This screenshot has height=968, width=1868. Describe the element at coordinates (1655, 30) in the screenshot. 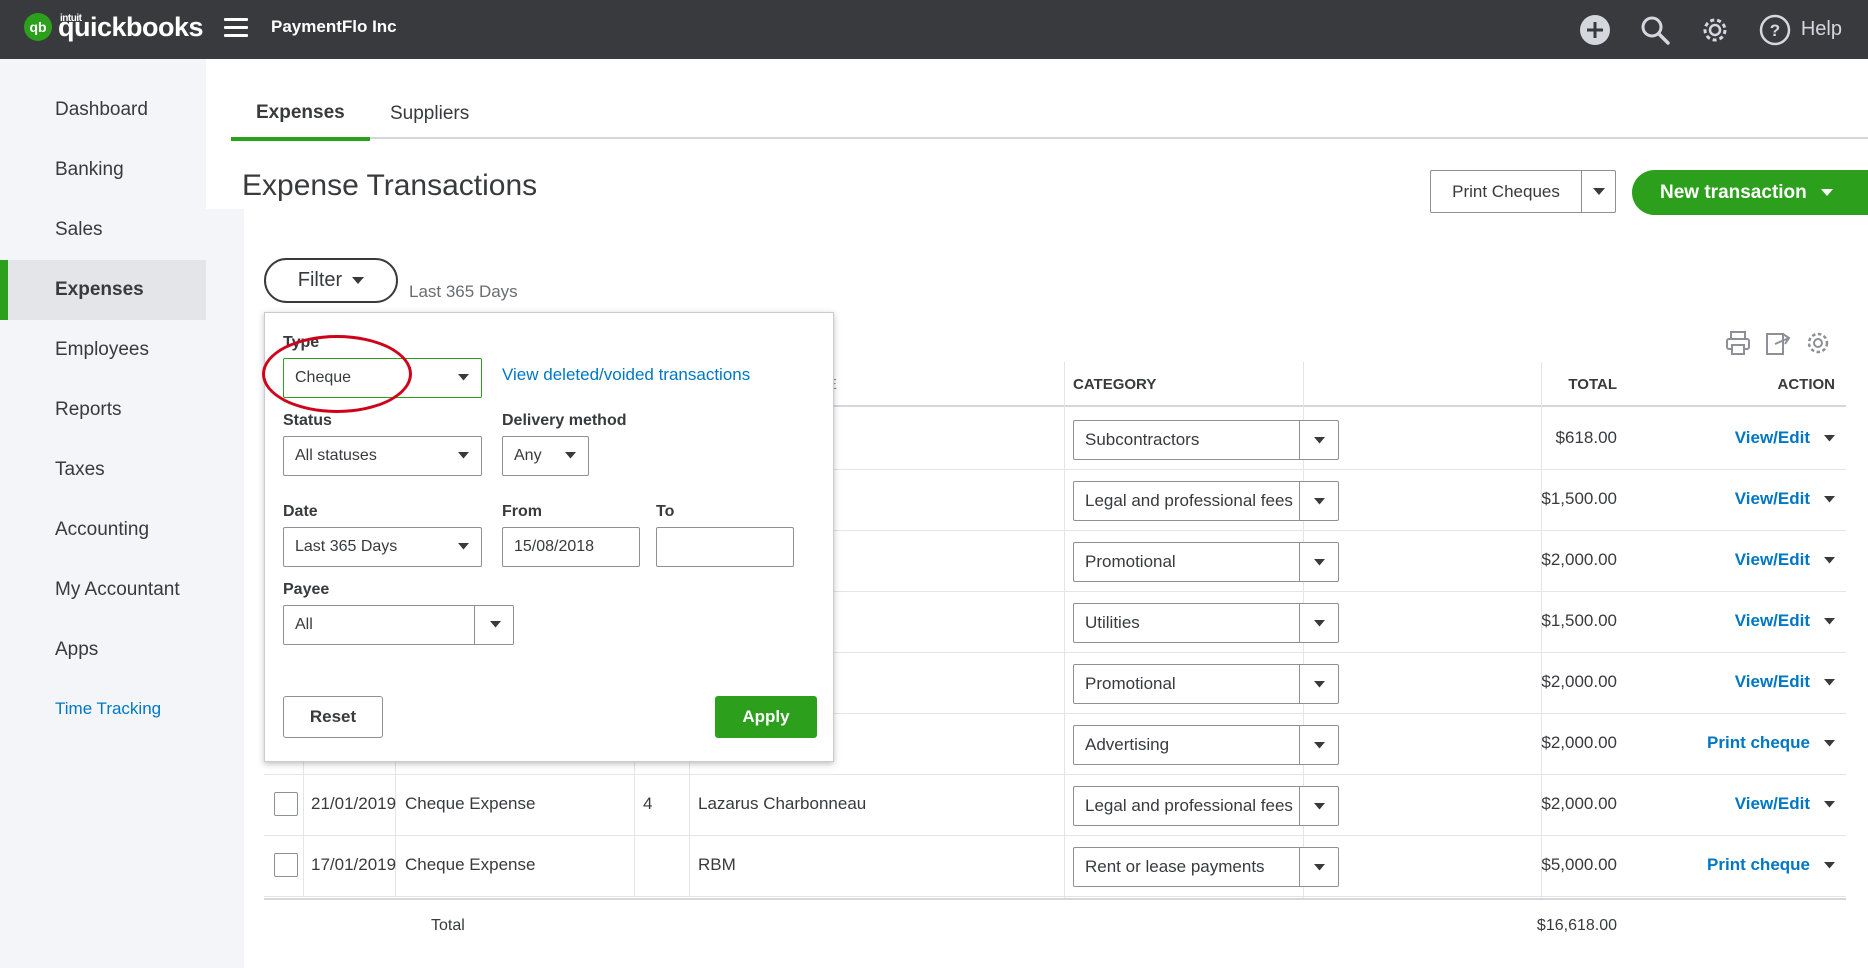

I see `search-icon` at that location.